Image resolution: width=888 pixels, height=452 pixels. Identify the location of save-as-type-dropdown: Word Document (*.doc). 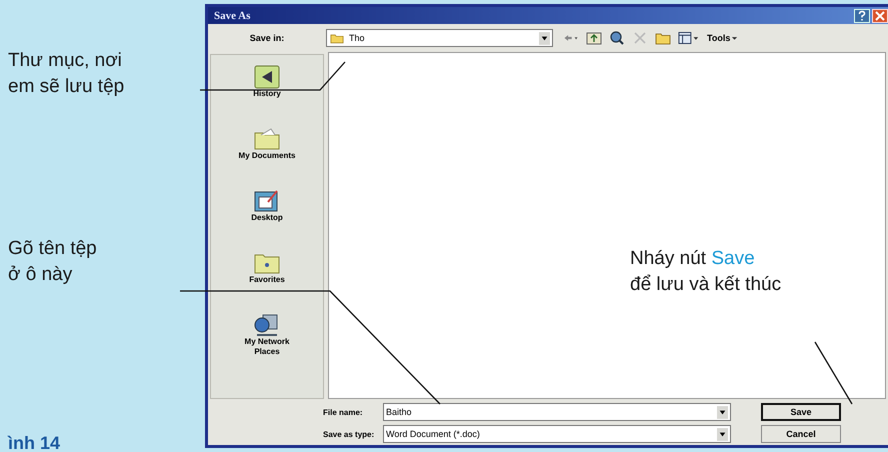
(557, 434).